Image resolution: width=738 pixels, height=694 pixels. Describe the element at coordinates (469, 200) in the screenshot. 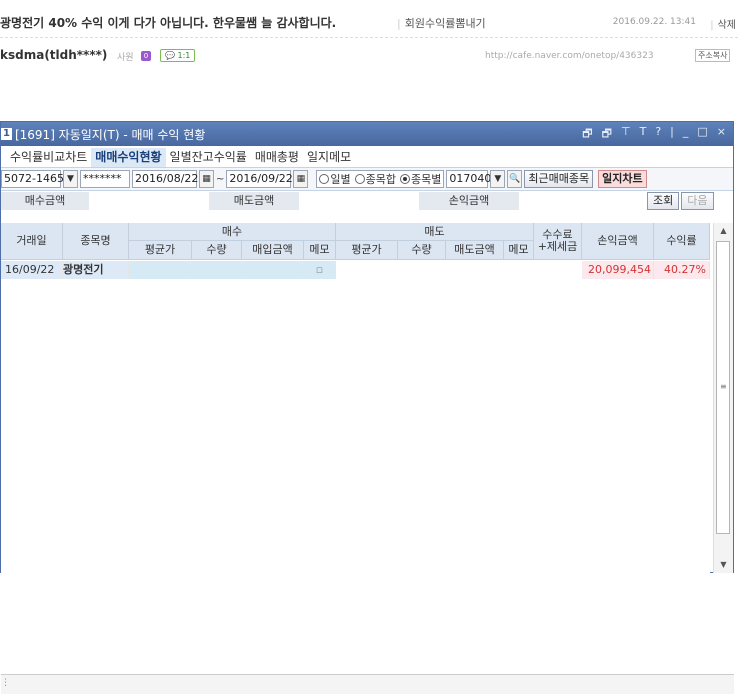

I see `pl-amount-label: 손익금액` at that location.